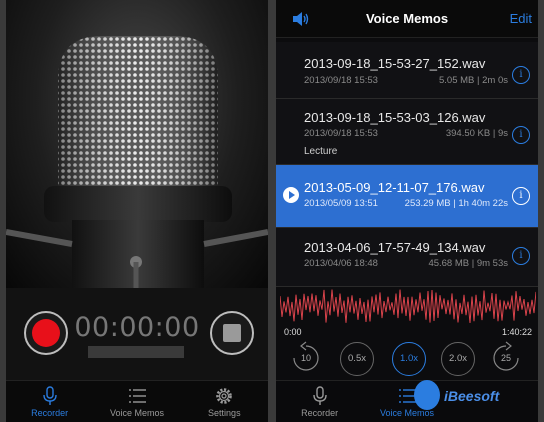  What do you see at coordinates (472, 396) in the screenshot?
I see `watermark: iBeesoft` at bounding box center [472, 396].